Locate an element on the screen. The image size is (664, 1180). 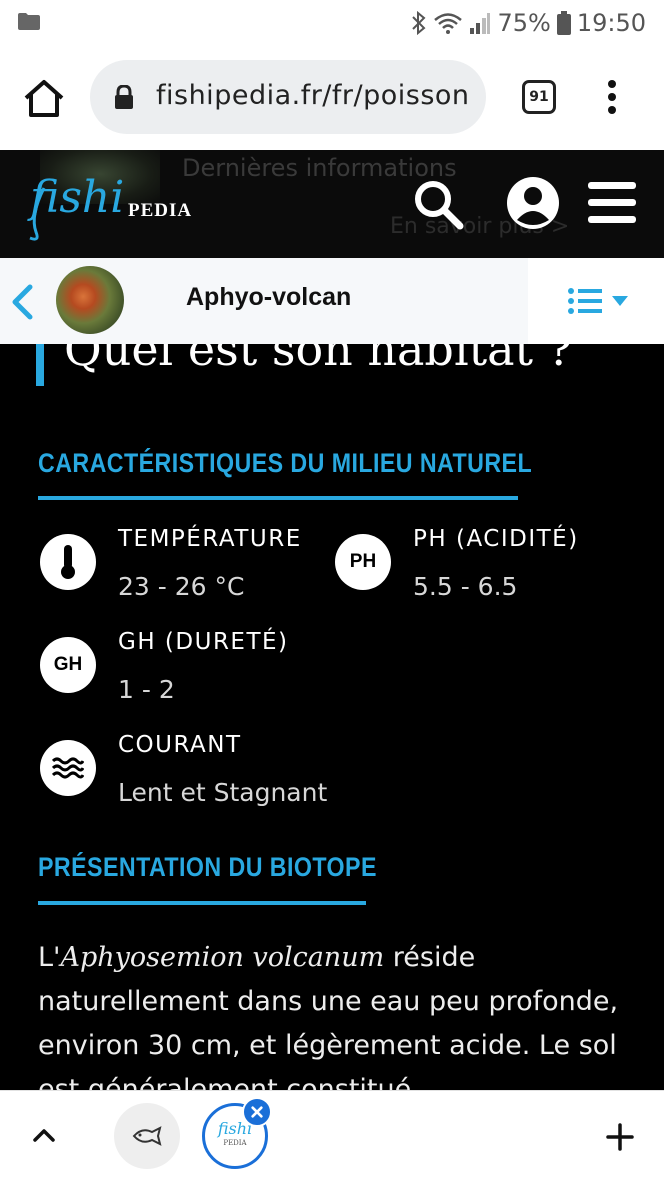
wifi-icon is located at coordinates (448, 23).